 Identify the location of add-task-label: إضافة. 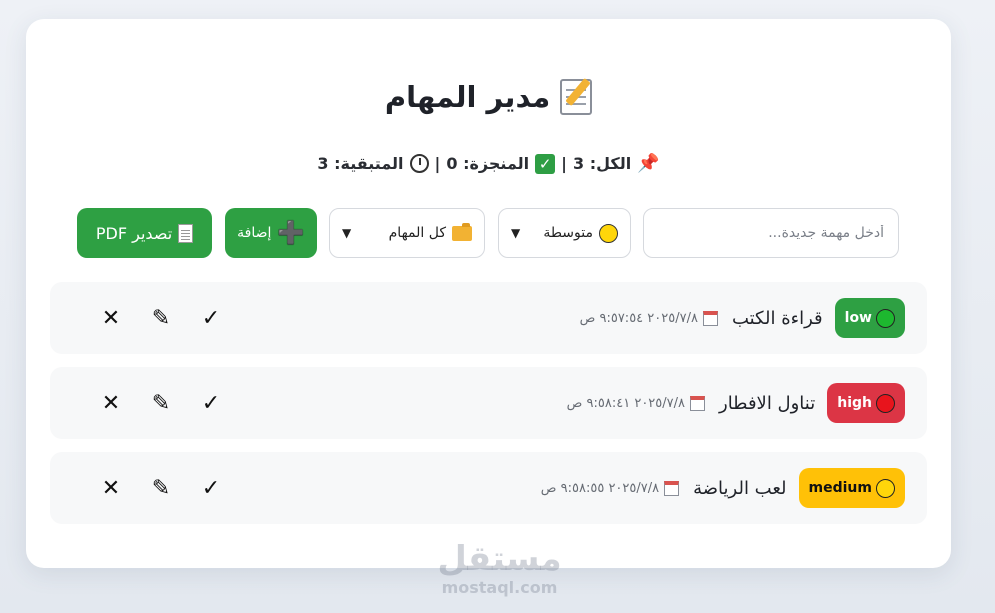
(254, 233).